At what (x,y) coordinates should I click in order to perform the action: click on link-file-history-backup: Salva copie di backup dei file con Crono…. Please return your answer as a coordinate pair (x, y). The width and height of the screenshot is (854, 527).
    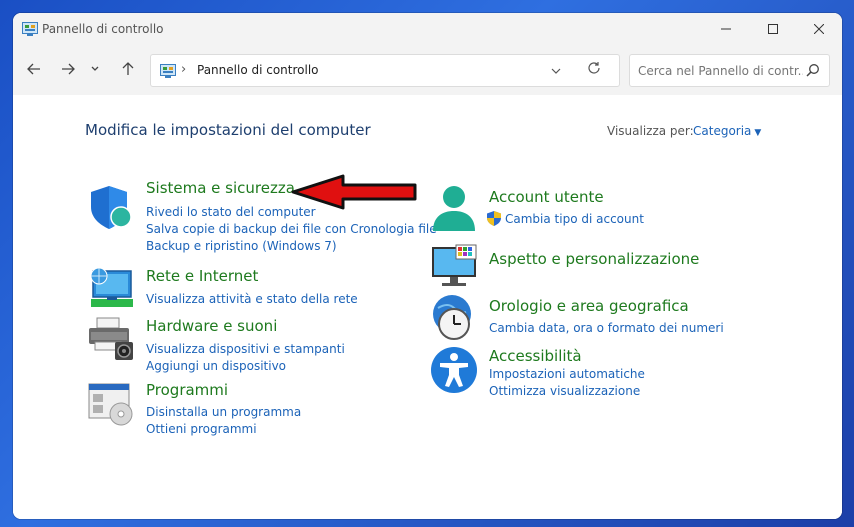
    Looking at the image, I should click on (291, 229).